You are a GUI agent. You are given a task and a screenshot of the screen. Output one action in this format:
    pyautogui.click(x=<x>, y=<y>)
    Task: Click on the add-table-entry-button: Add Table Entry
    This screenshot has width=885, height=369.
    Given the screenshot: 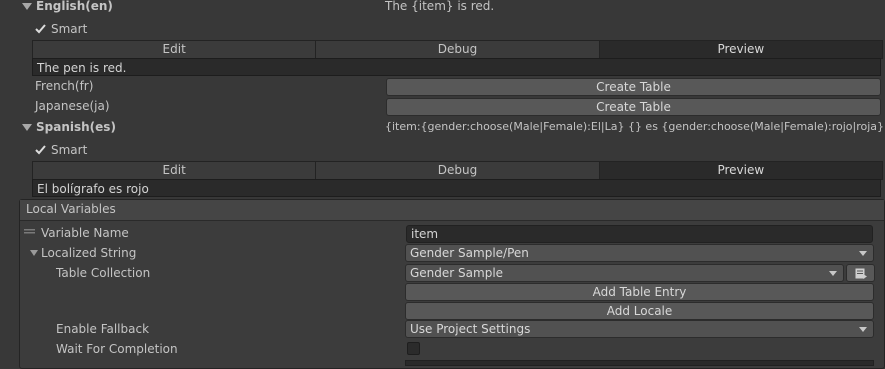 What is the action you would take?
    pyautogui.click(x=639, y=292)
    